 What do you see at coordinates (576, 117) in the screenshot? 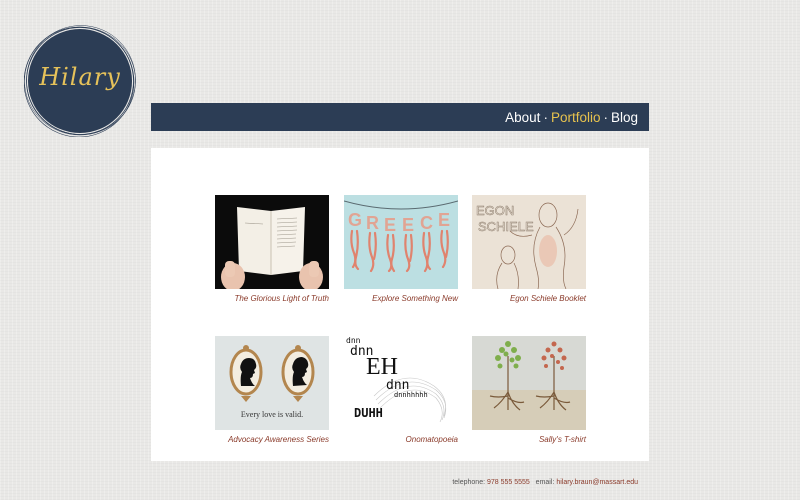
I see `nav-portfolio-link: Portfolio` at bounding box center [576, 117].